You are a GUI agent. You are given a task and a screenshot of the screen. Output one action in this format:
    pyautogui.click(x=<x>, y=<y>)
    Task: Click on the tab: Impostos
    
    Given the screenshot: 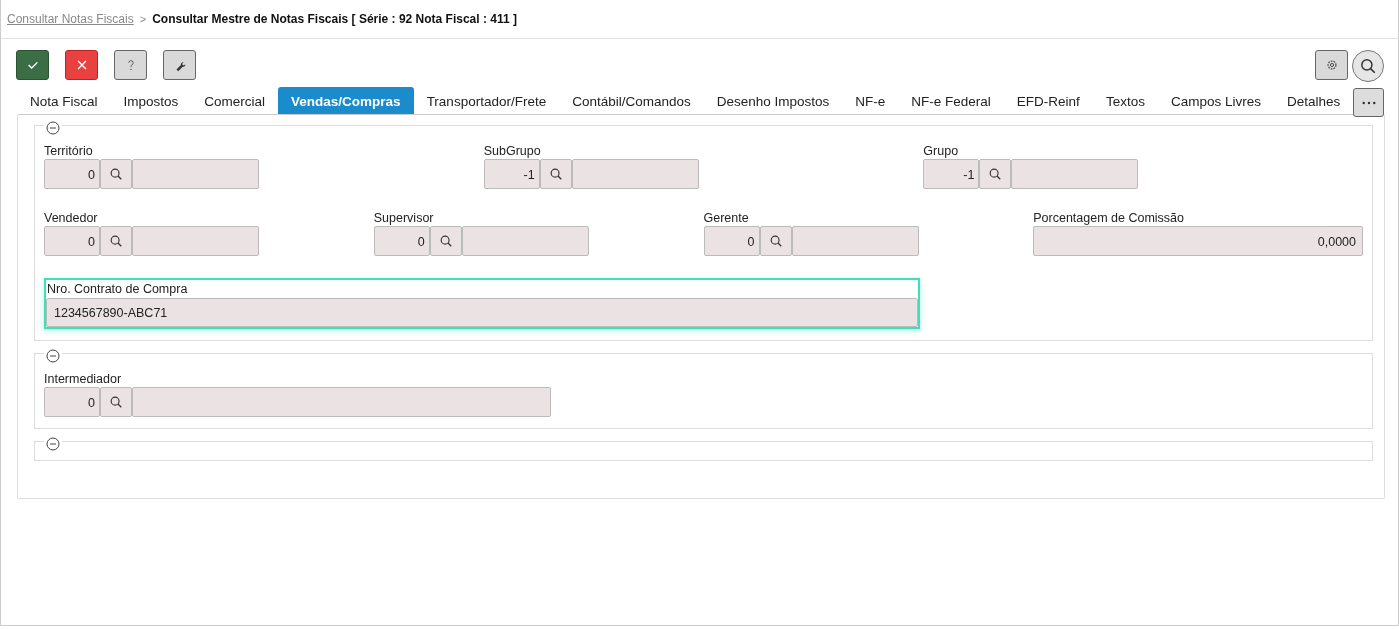 What is the action you would take?
    pyautogui.click(x=151, y=100)
    